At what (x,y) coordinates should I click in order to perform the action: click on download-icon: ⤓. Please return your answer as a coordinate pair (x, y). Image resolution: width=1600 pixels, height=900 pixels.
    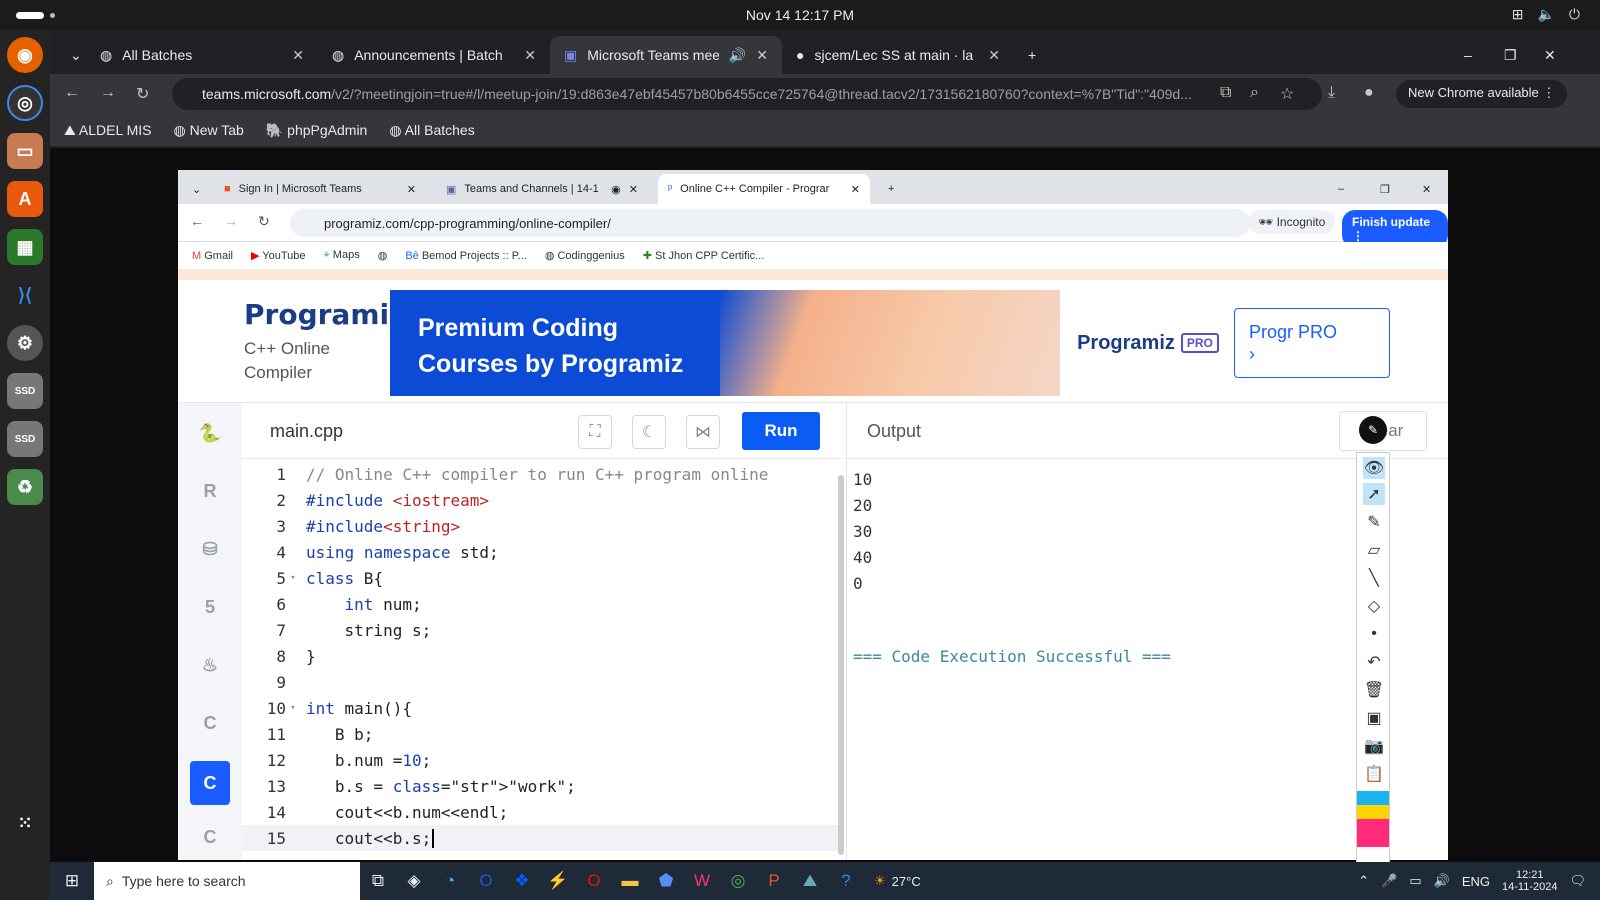
    Looking at the image, I should click on (1331, 93).